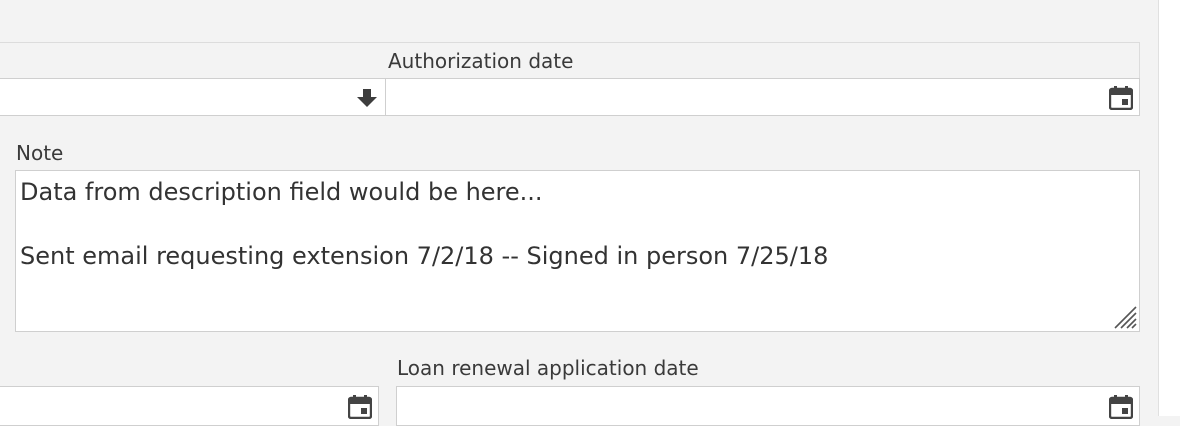  I want to click on loan-renewal-date-input, so click(768, 406).